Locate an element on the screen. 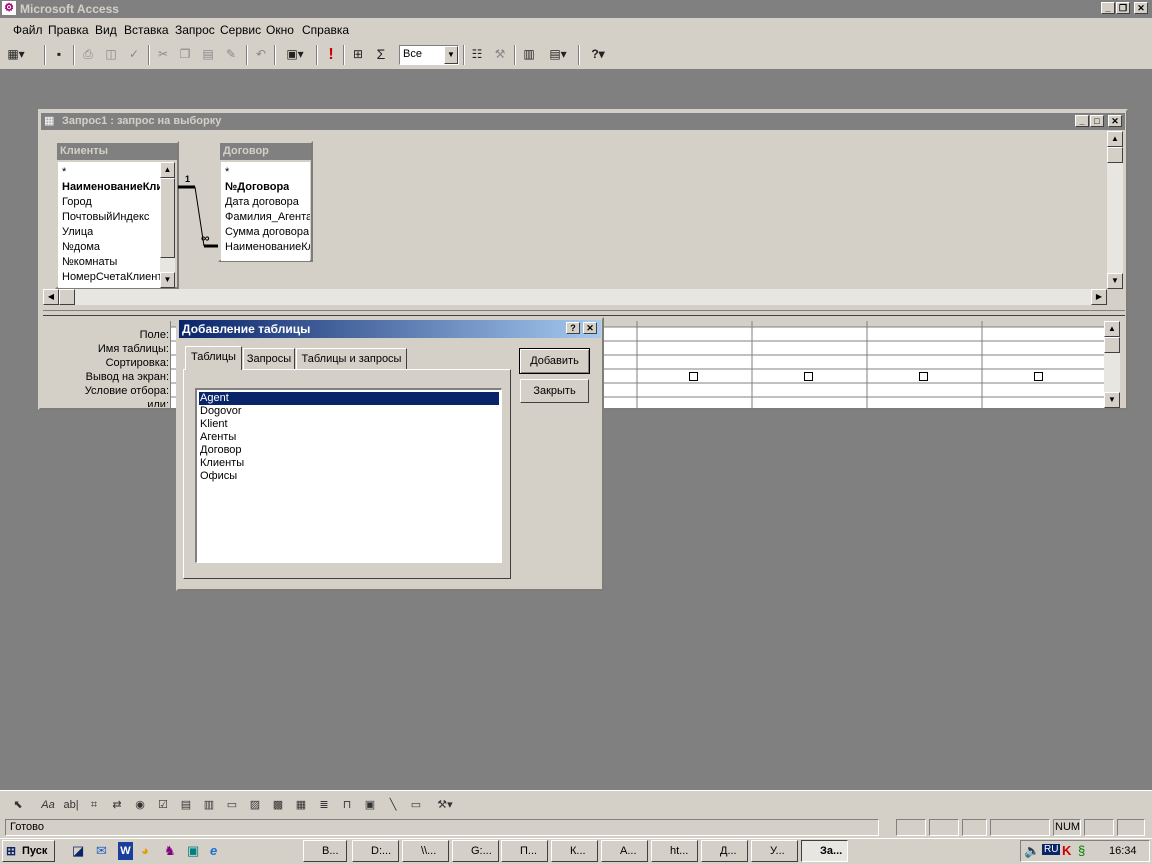 The image size is (1152, 864). format-painter-icon: ✎ is located at coordinates (231, 54).